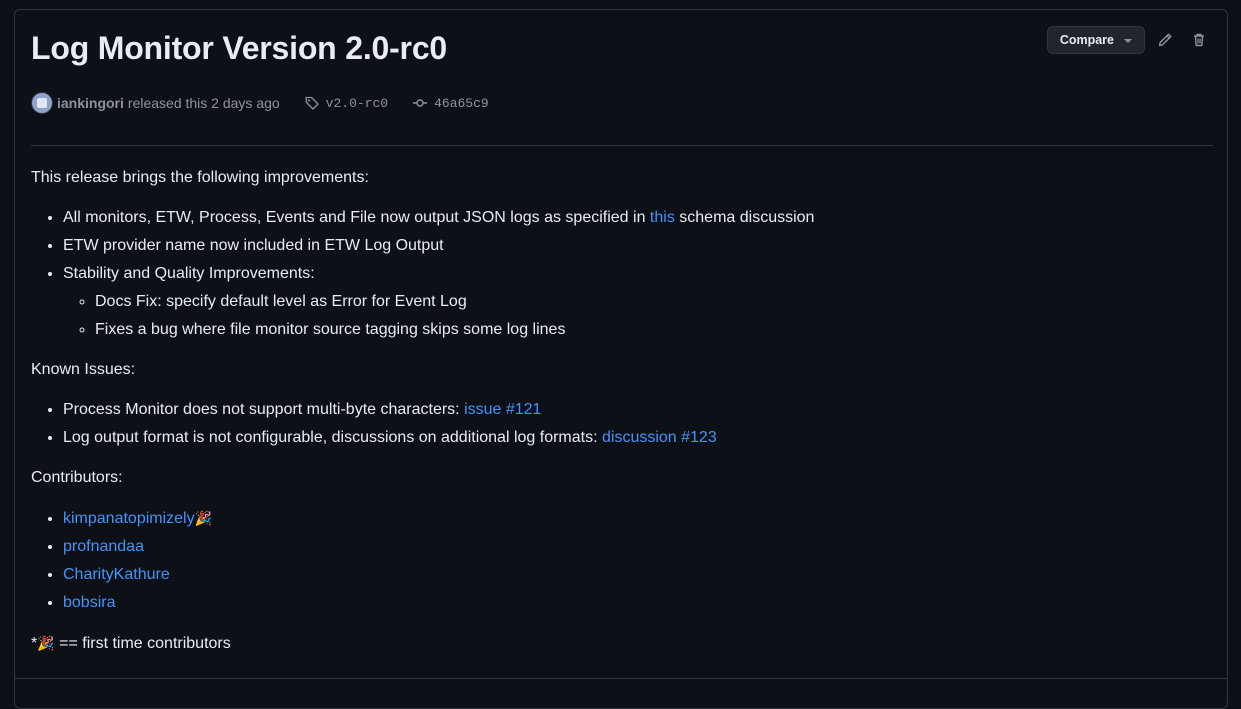  What do you see at coordinates (662, 217) in the screenshot?
I see `schema-discussion-link: this` at bounding box center [662, 217].